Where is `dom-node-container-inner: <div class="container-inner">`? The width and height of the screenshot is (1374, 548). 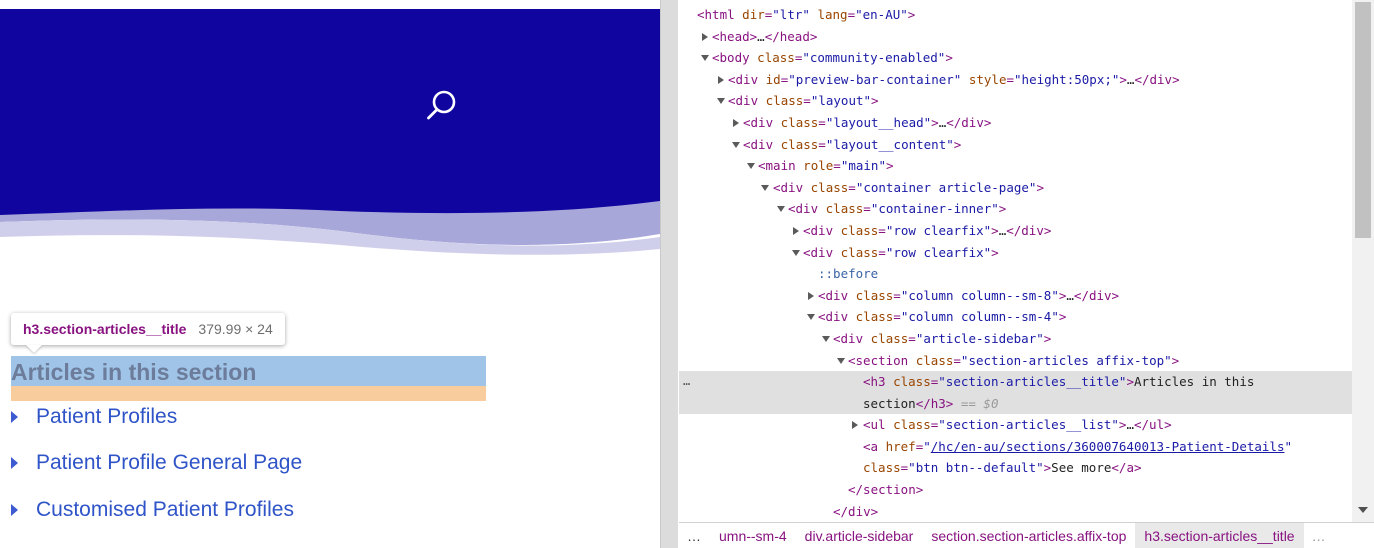 dom-node-container-inner: <div class="container-inner"> is located at coordinates (1015, 209).